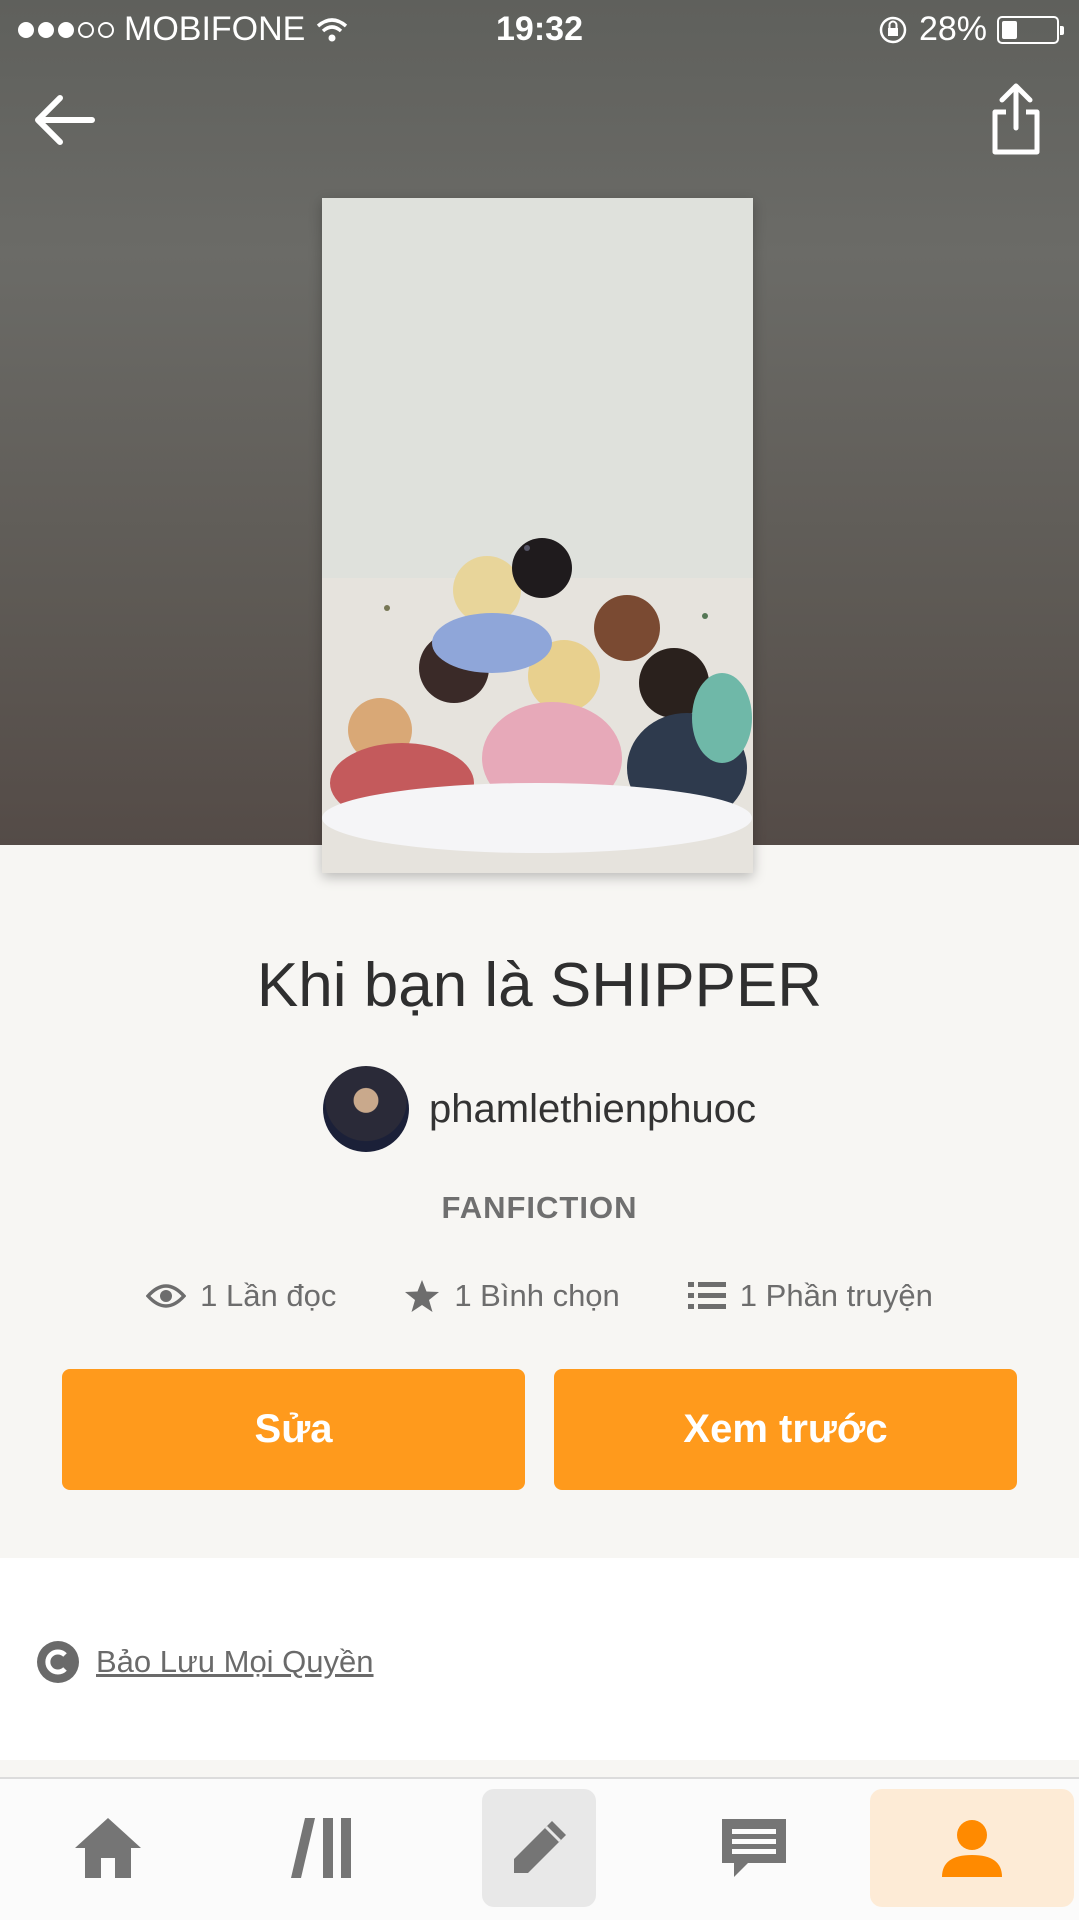 Image resolution: width=1079 pixels, height=1920 pixels. Describe the element at coordinates (537, 1295) in the screenshot. I see `votes-count: 1 Bình chọn` at that location.